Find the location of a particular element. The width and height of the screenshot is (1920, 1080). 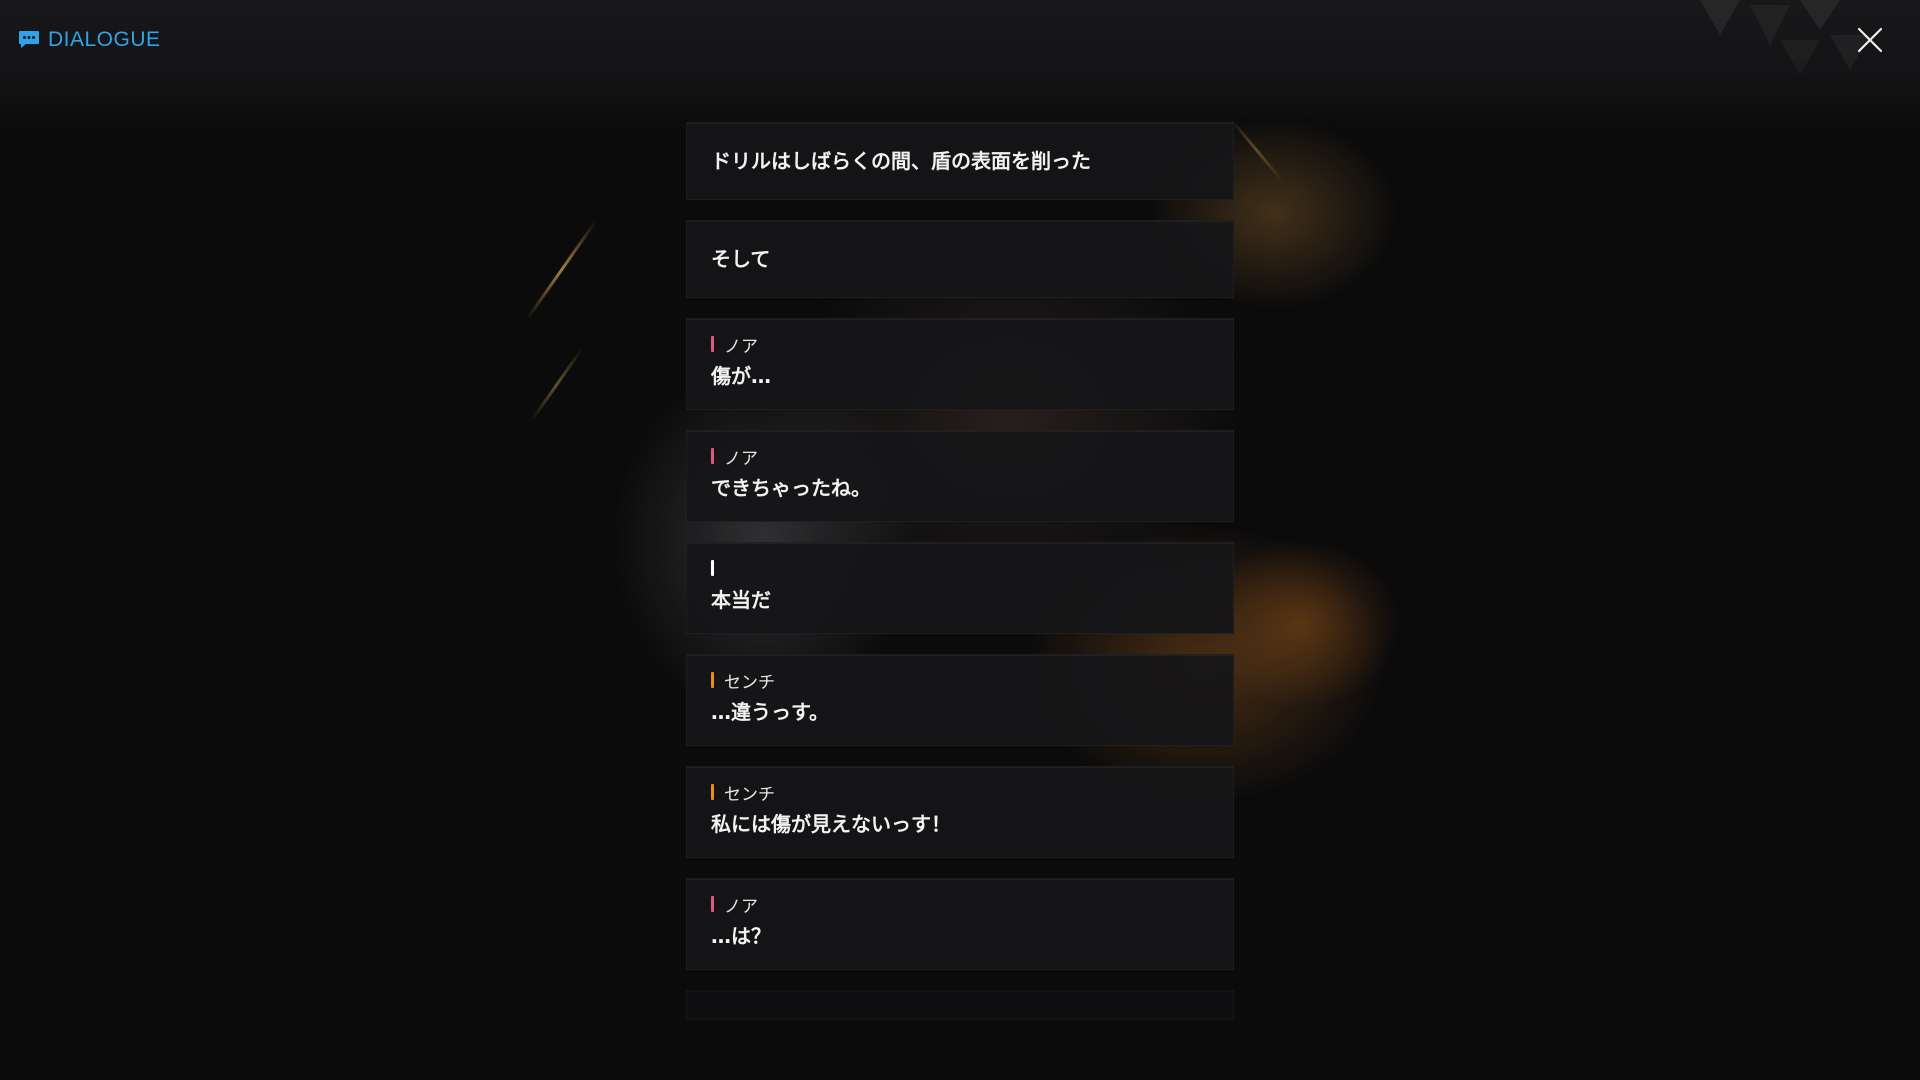

chat-bubble-icon is located at coordinates (29, 40).